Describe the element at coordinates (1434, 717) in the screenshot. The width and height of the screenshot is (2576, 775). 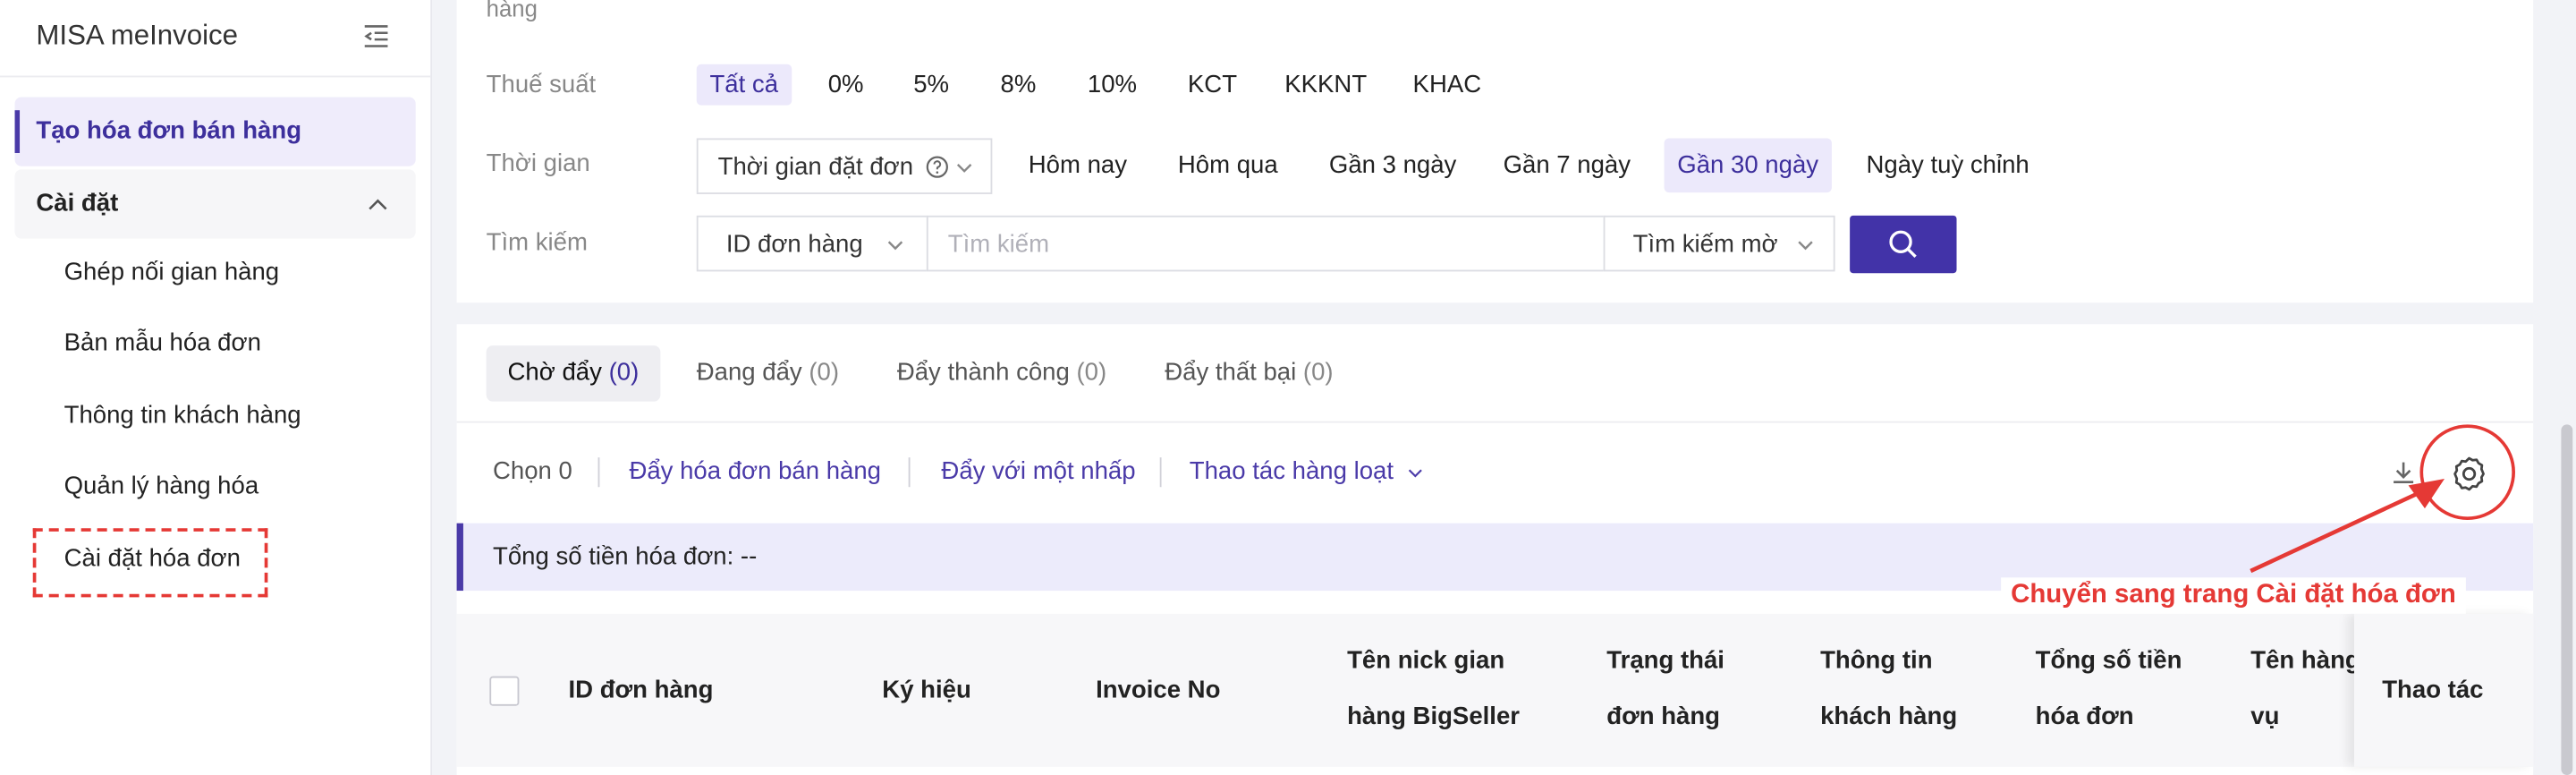
I see `column-header-line: hàng BigSeller` at that location.